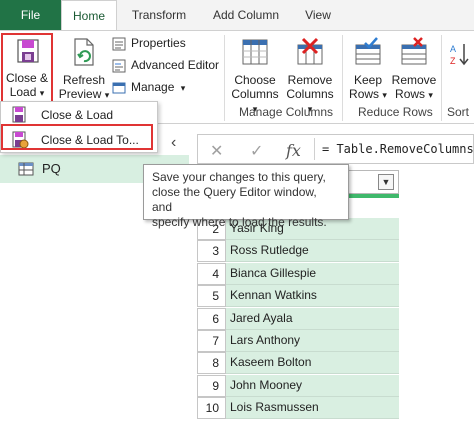 Image resolution: width=474 pixels, height=445 pixels. I want to click on remove-rows-label-line1: Remove, so click(414, 80).